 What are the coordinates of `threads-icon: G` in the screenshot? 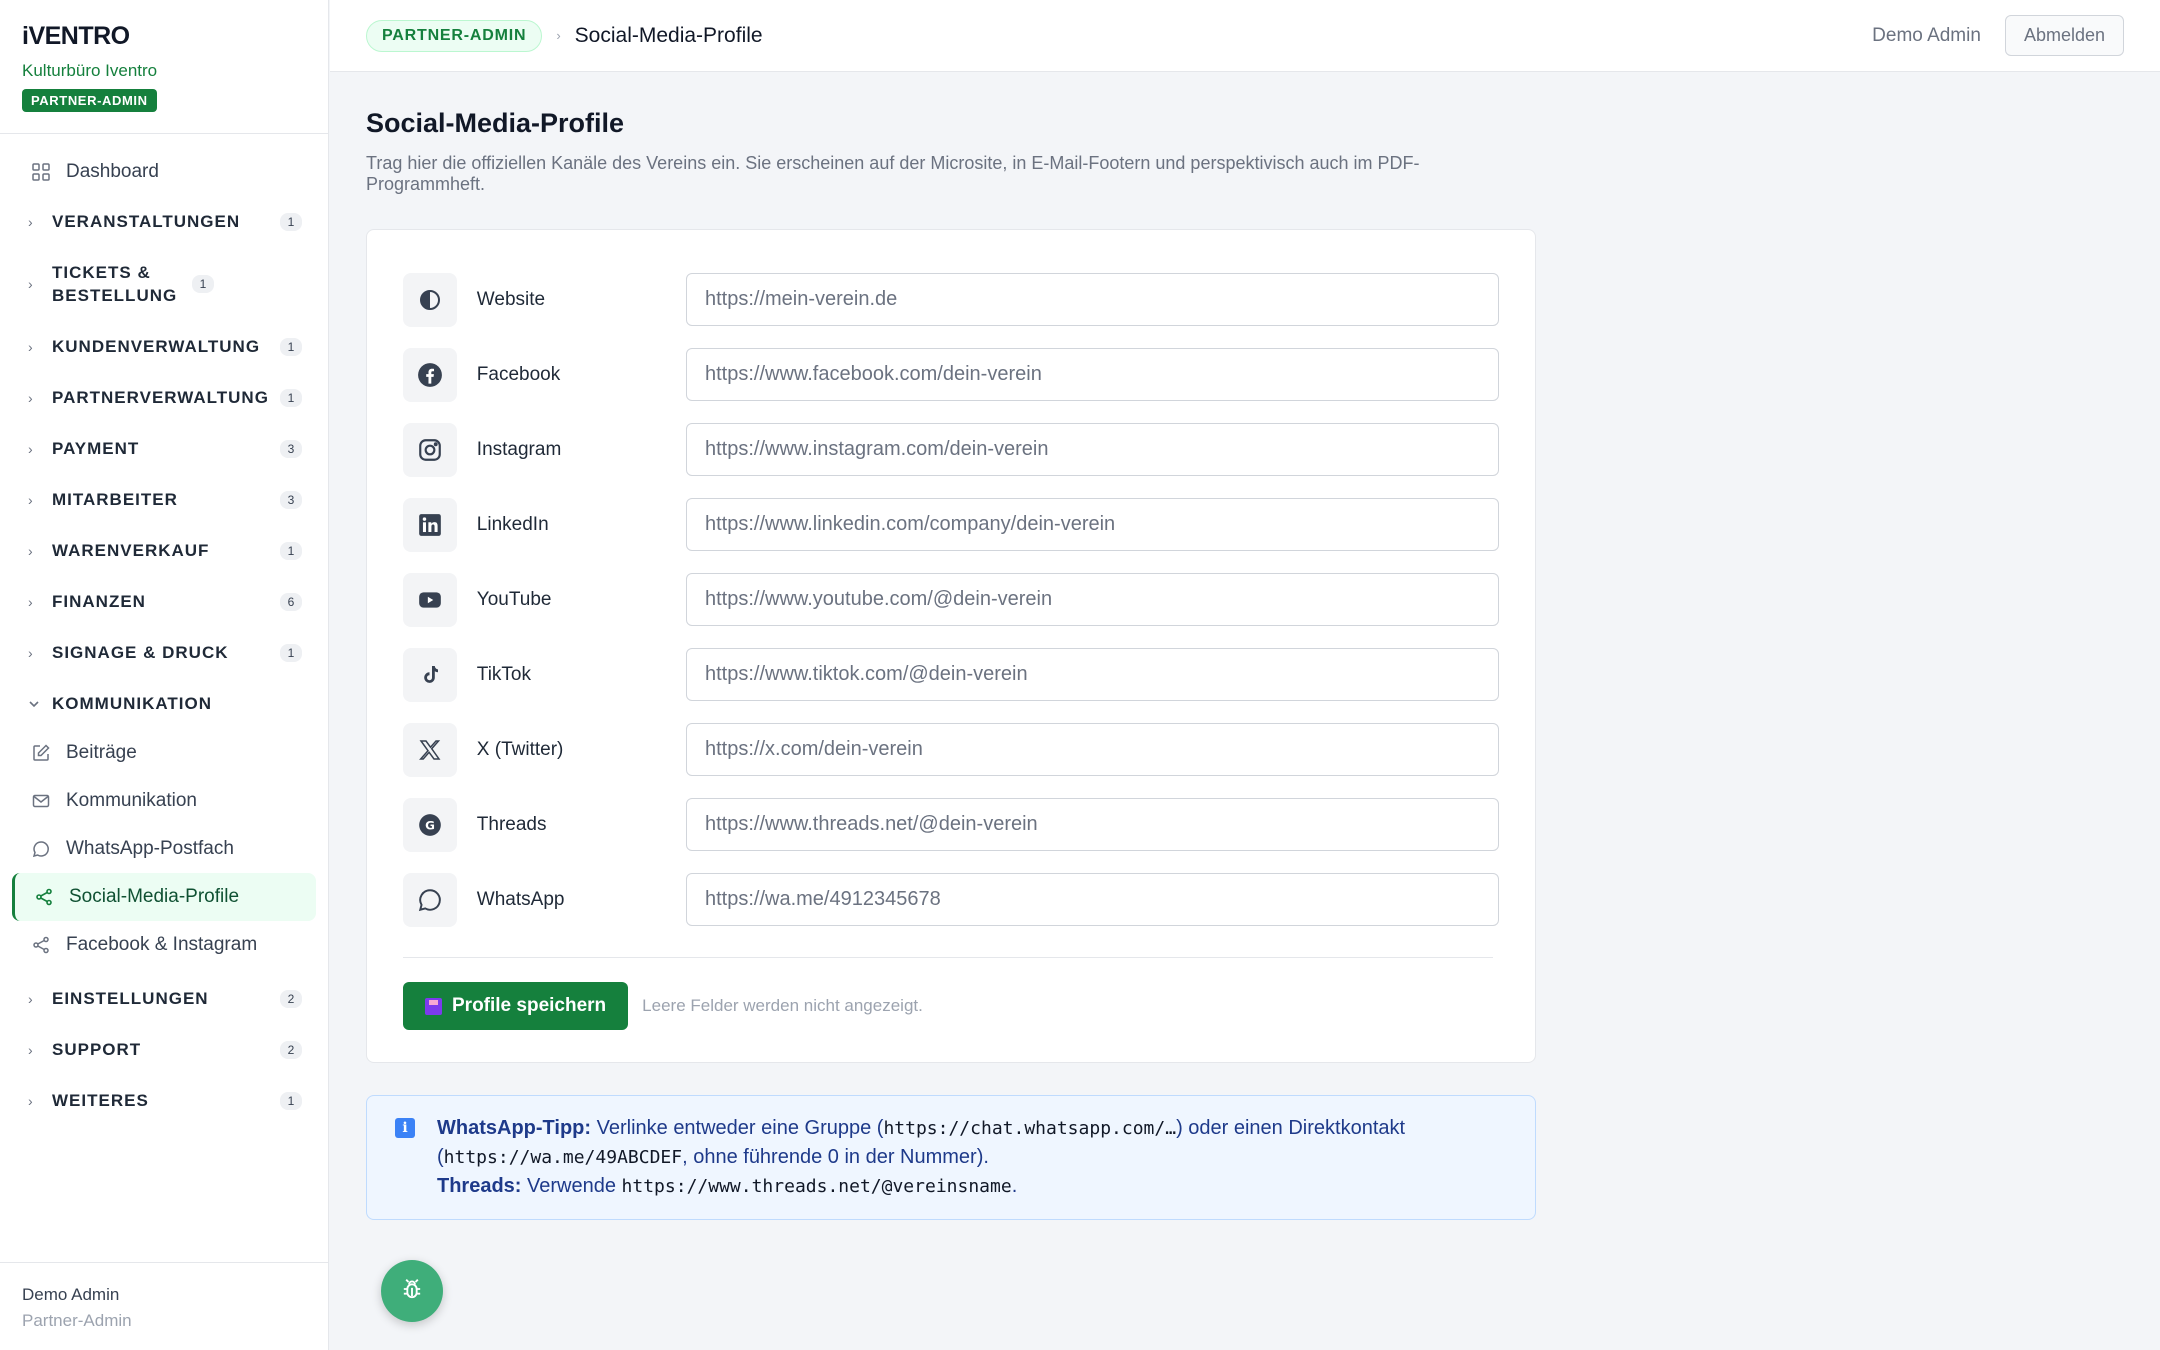 It's located at (430, 824).